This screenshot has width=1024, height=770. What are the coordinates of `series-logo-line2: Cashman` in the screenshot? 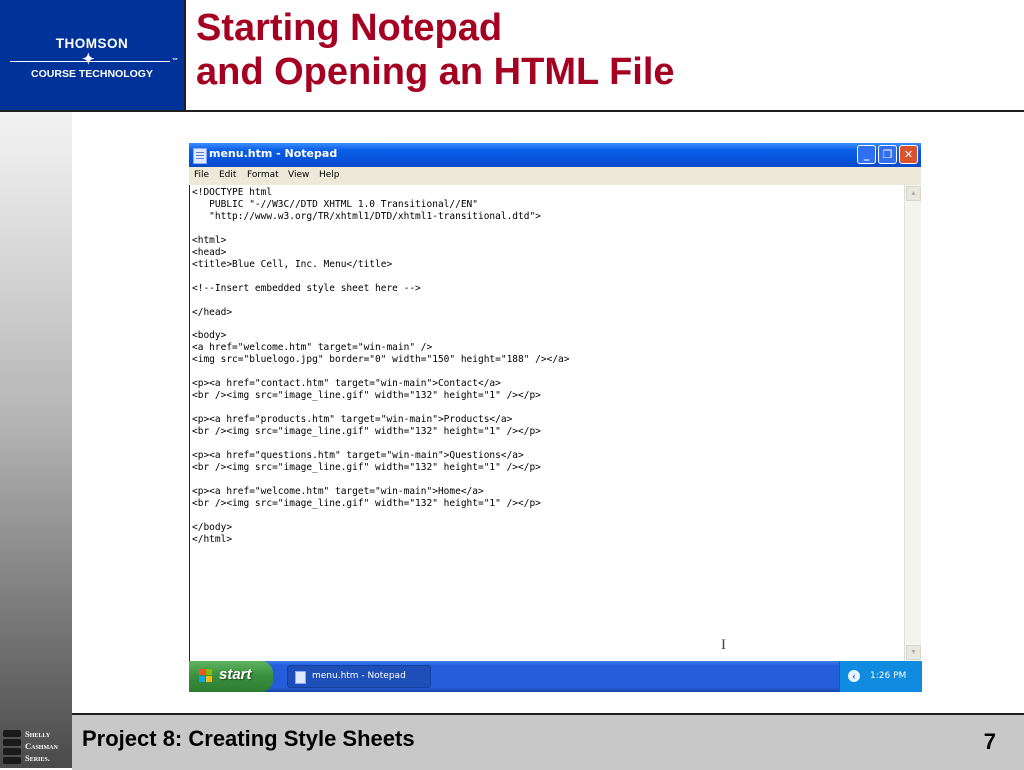 It's located at (41, 746).